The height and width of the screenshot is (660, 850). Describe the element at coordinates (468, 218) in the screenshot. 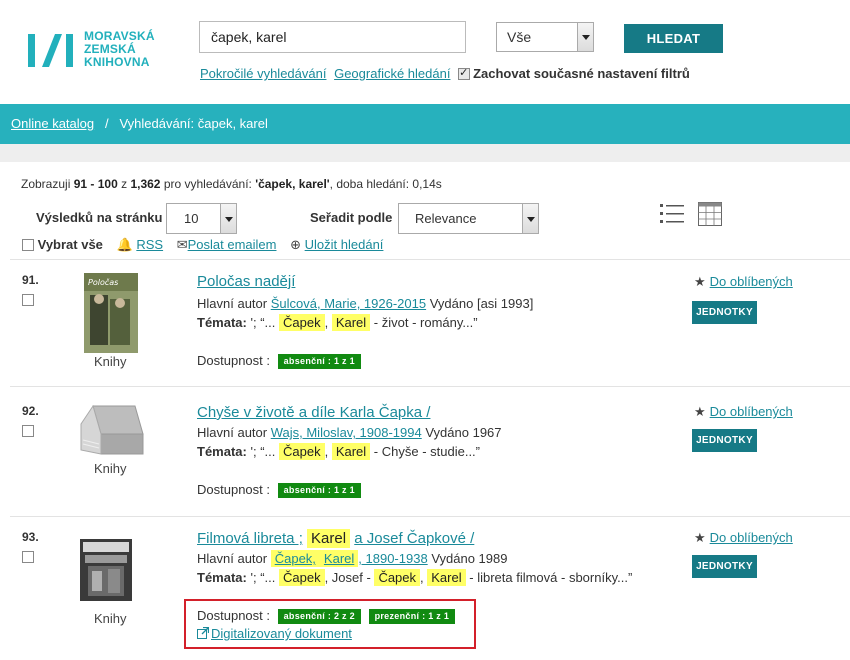

I see `sort-select: Relevance` at that location.